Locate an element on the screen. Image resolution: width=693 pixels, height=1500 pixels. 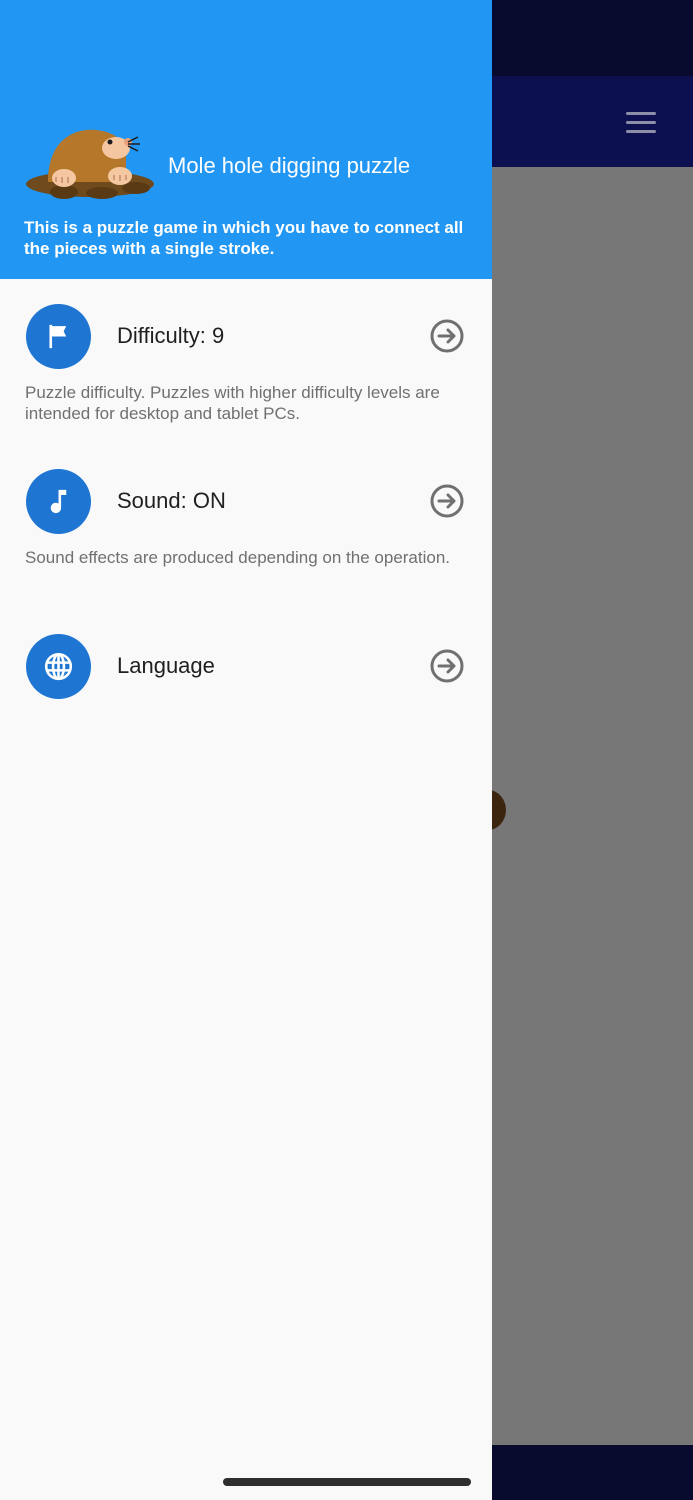
language-icon-circle is located at coordinates (58, 666).